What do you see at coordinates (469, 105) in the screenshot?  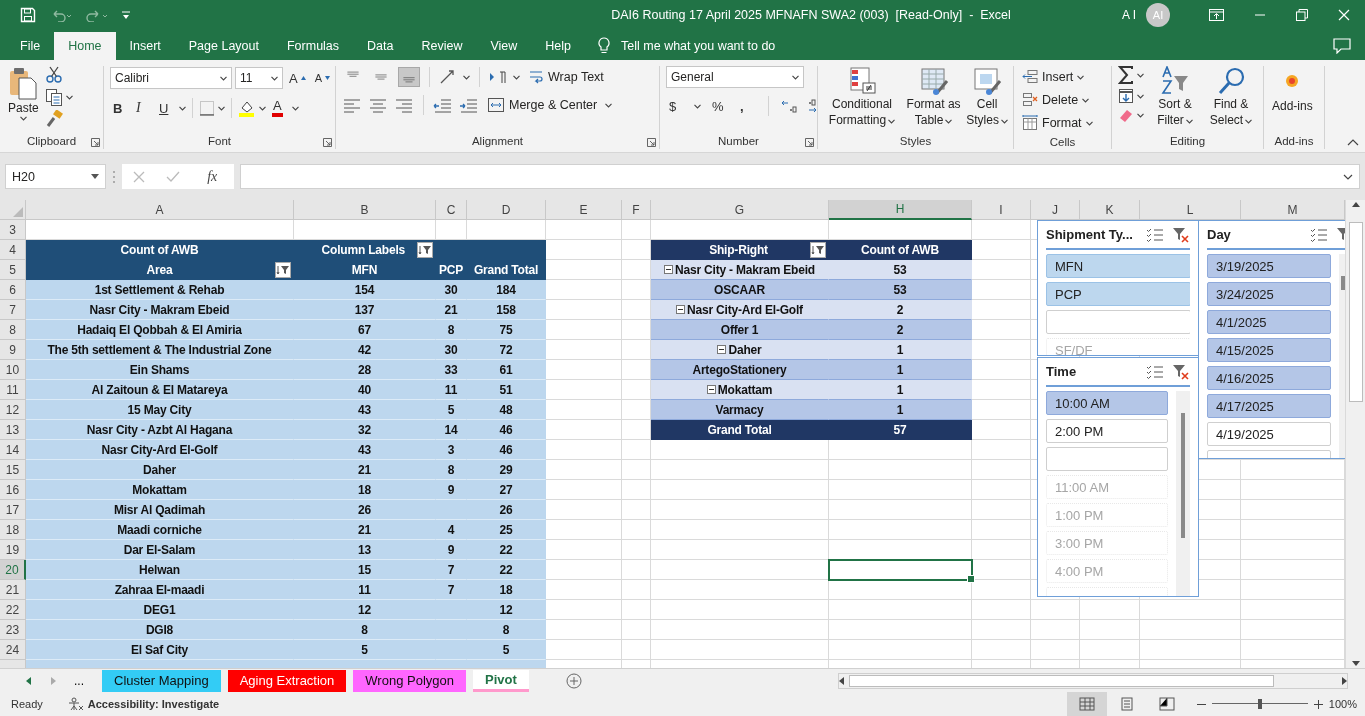 I see `increase-indent-icon` at bounding box center [469, 105].